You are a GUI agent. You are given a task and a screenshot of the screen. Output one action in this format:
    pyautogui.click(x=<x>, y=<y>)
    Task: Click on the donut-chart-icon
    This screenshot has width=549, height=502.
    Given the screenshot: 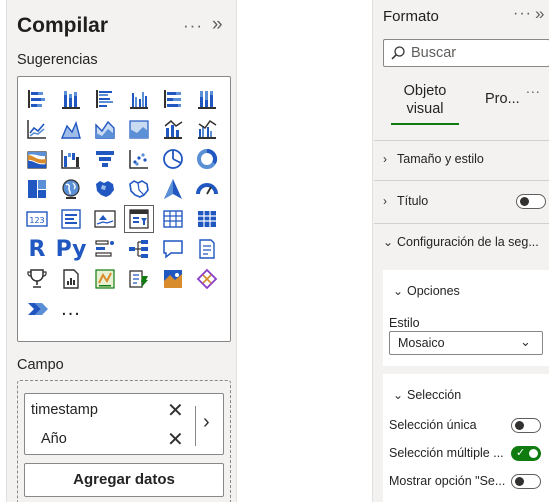 What is the action you would take?
    pyautogui.click(x=207, y=159)
    